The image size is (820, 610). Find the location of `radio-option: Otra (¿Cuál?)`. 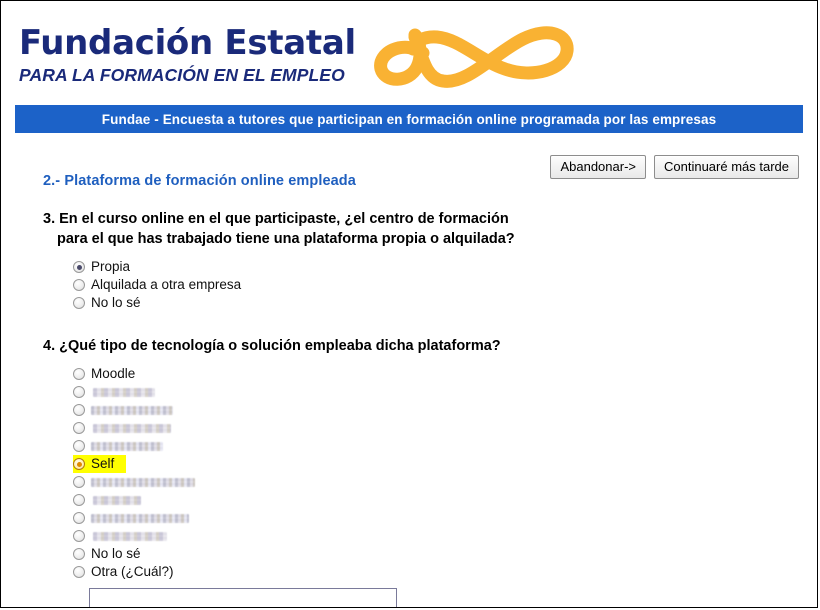

radio-option: Otra (¿Cuál?) is located at coordinates (123, 572).